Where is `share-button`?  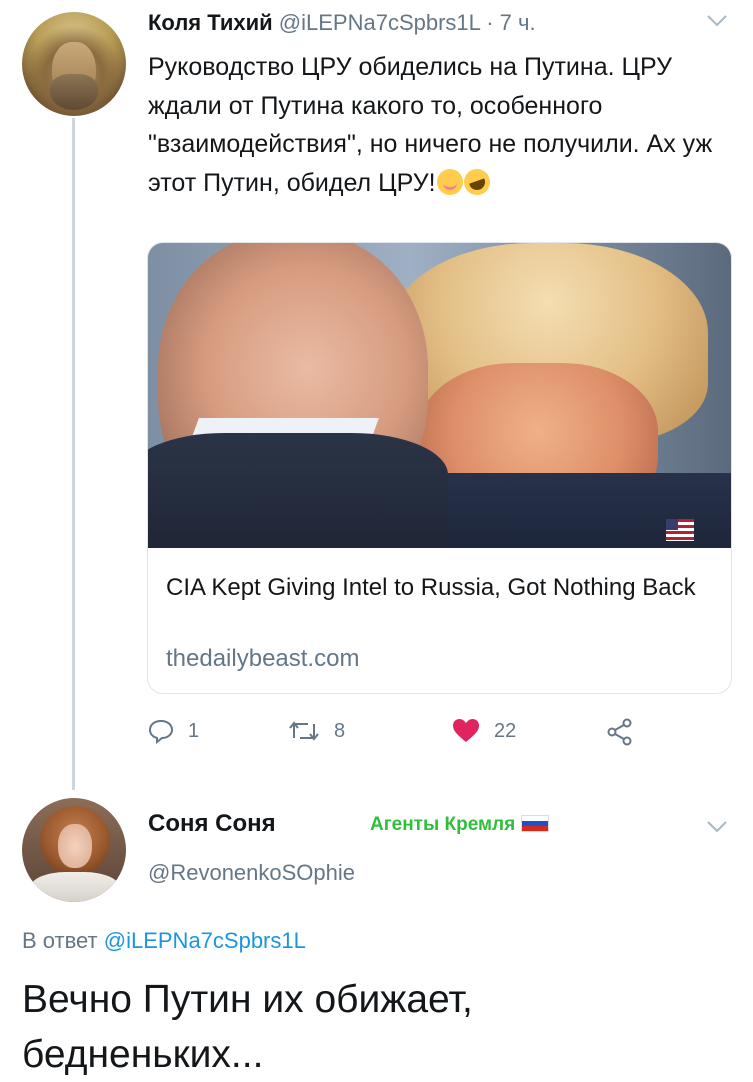
share-button is located at coordinates (620, 732).